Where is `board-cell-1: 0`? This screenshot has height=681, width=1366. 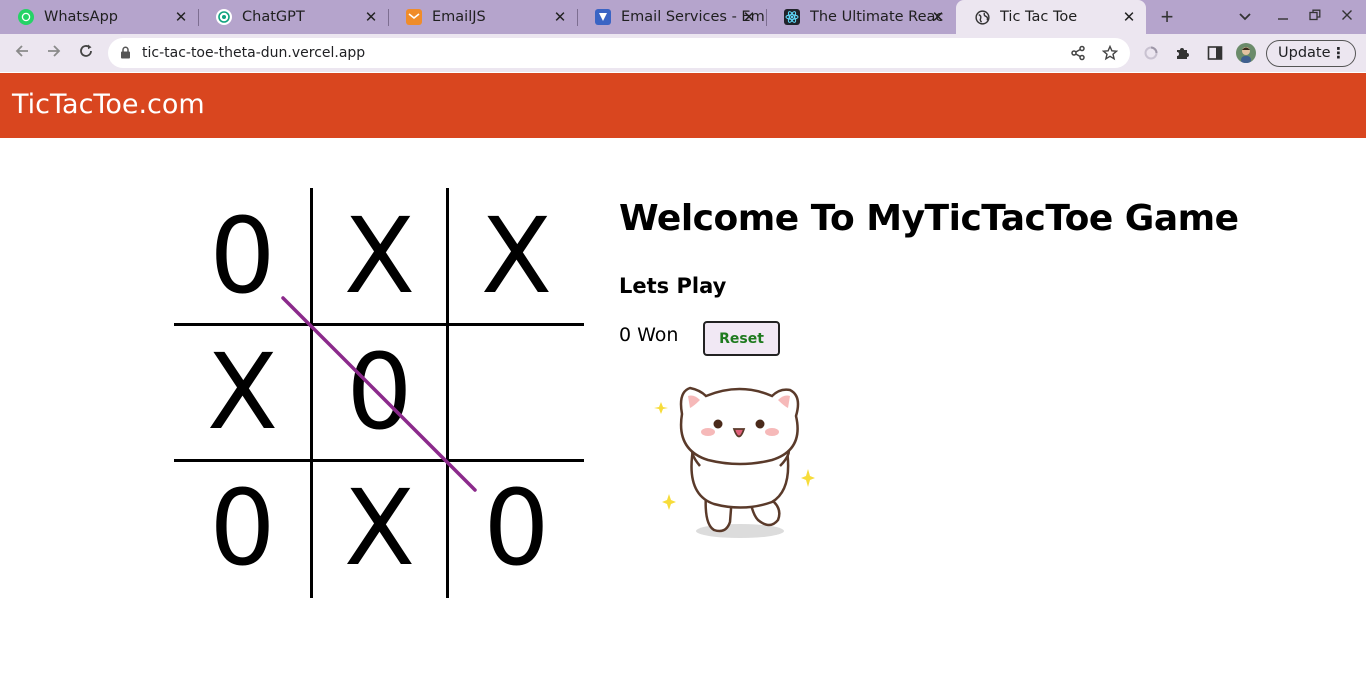 board-cell-1: 0 is located at coordinates (242, 256).